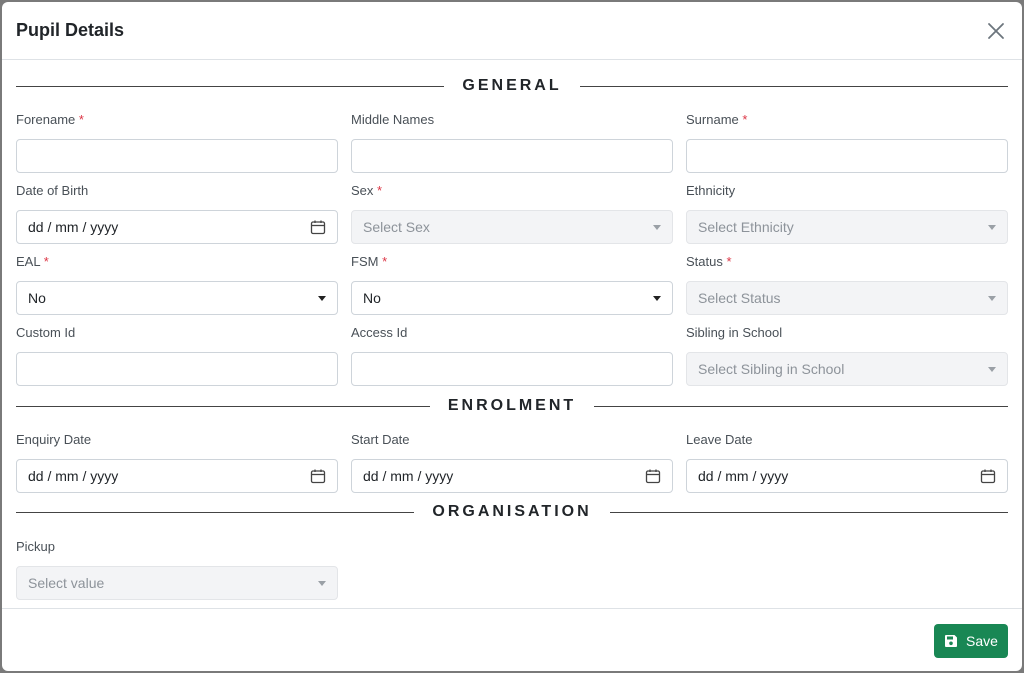  I want to click on status-field: Status * Select Status, so click(847, 284).